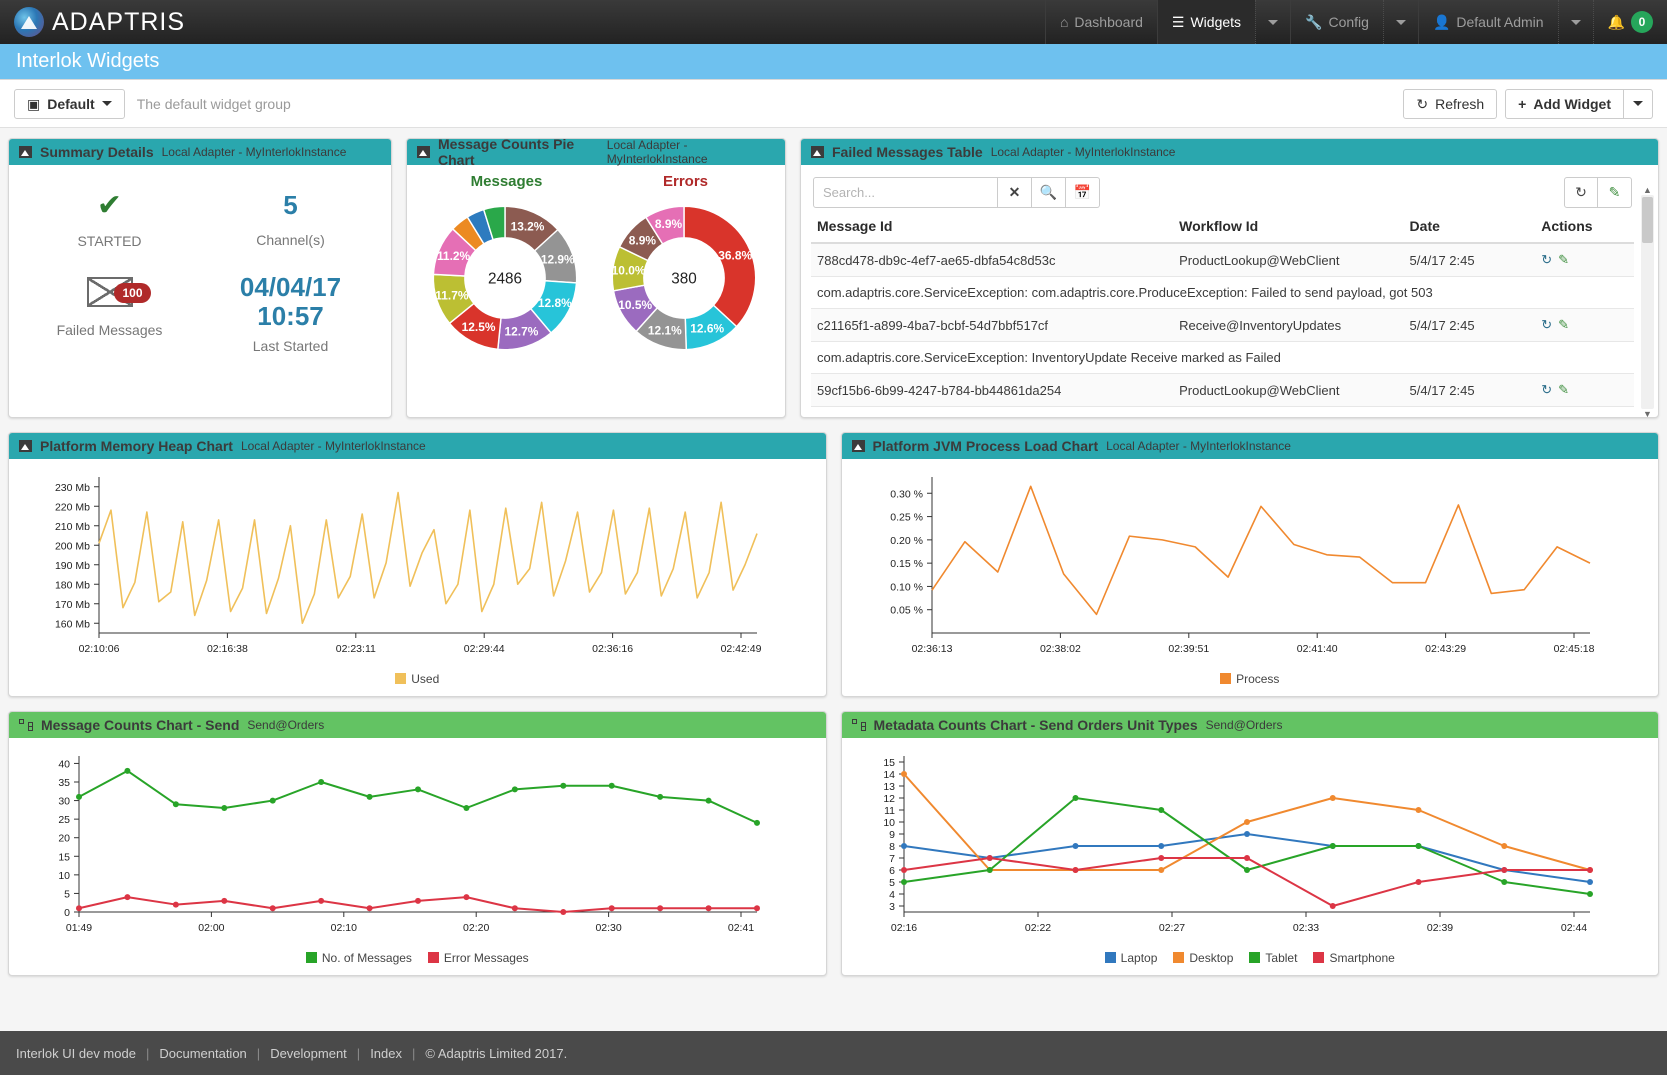 This screenshot has width=1667, height=1075. I want to click on refresh-button: ↻ Refresh, so click(1450, 103).